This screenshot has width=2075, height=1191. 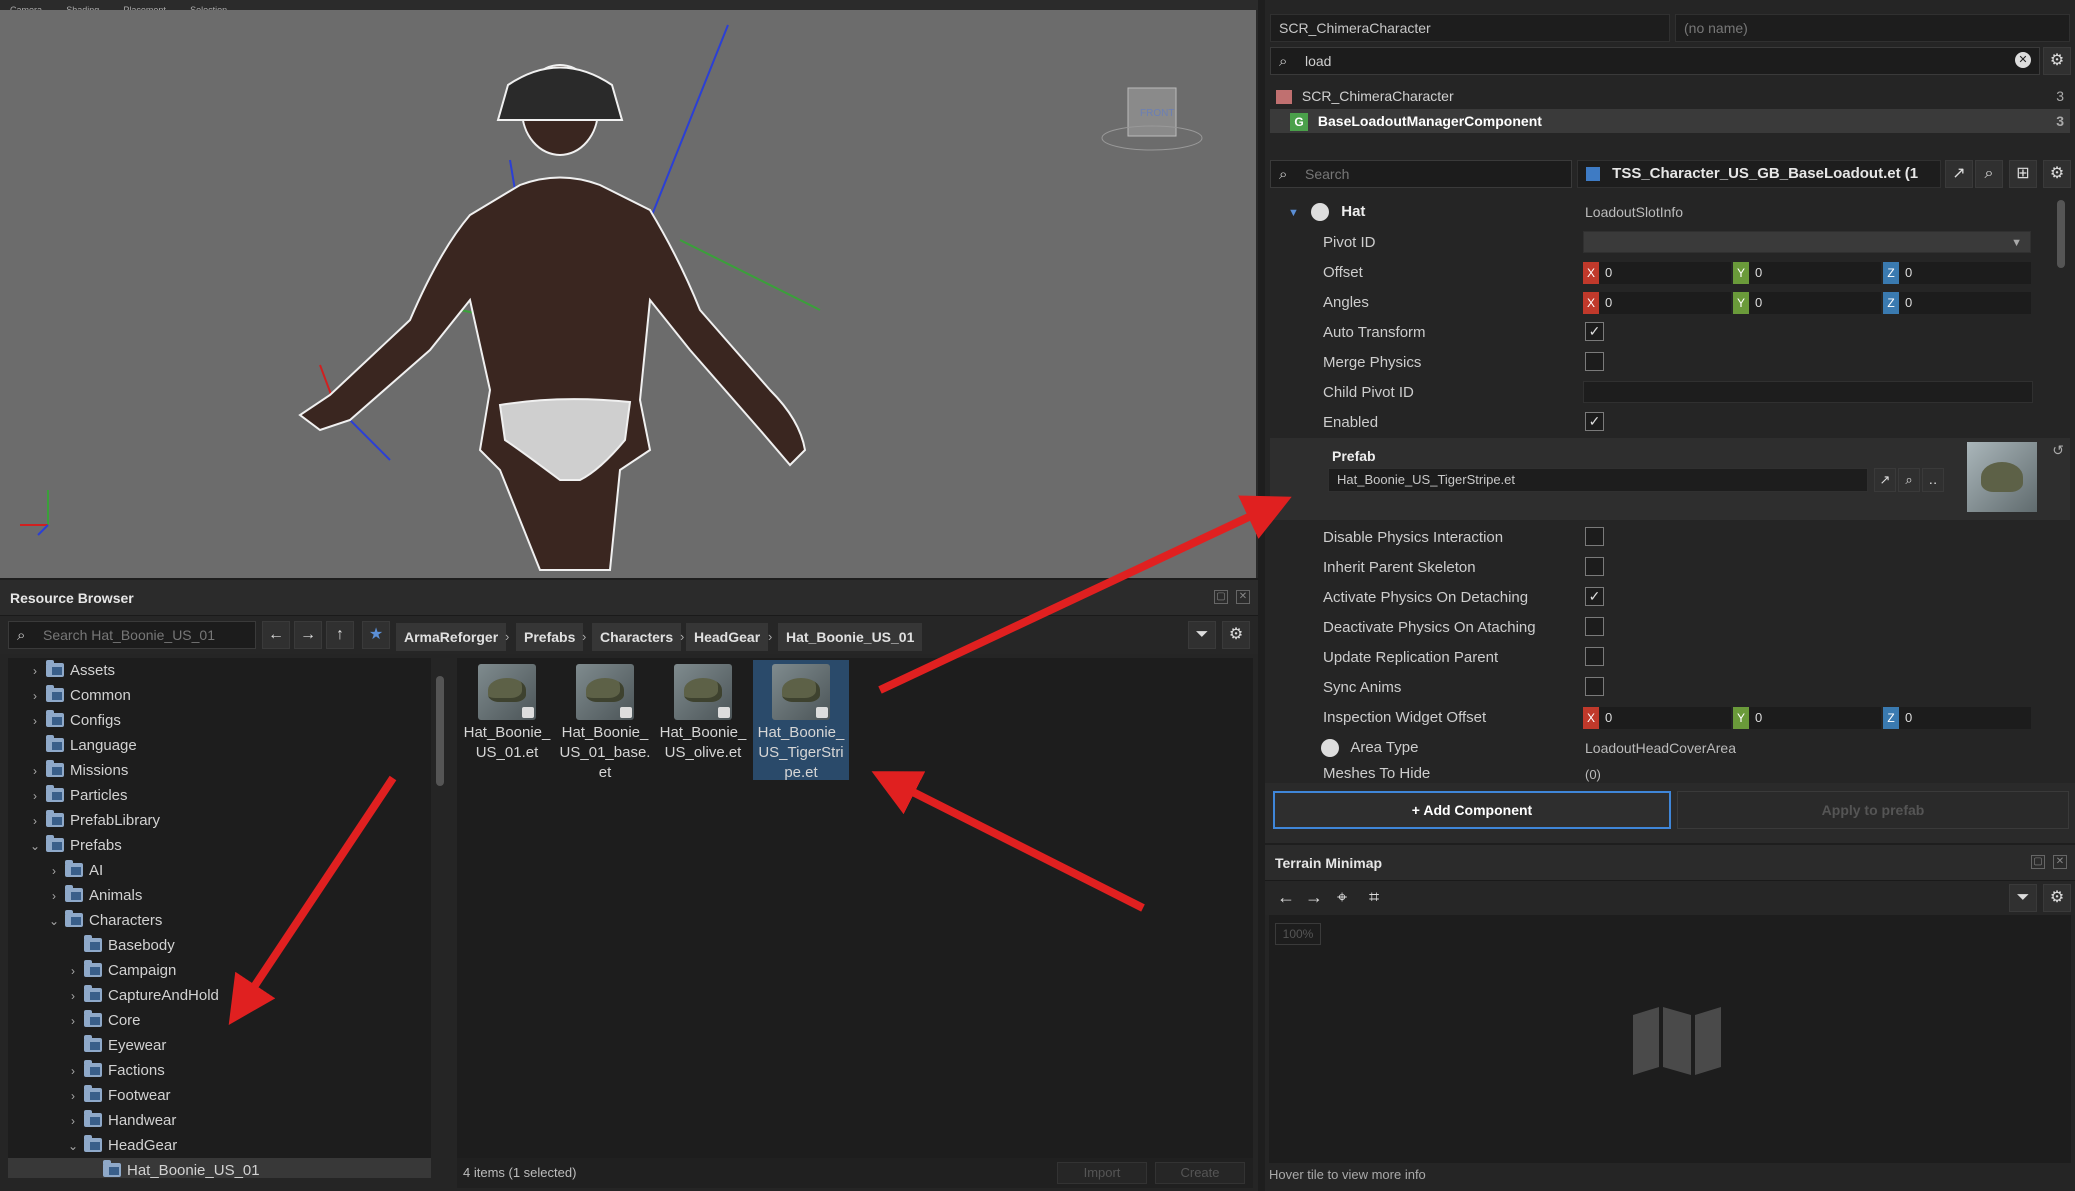 I want to click on activate-physics-on-detaching-checkbox: ✓, so click(x=1594, y=596).